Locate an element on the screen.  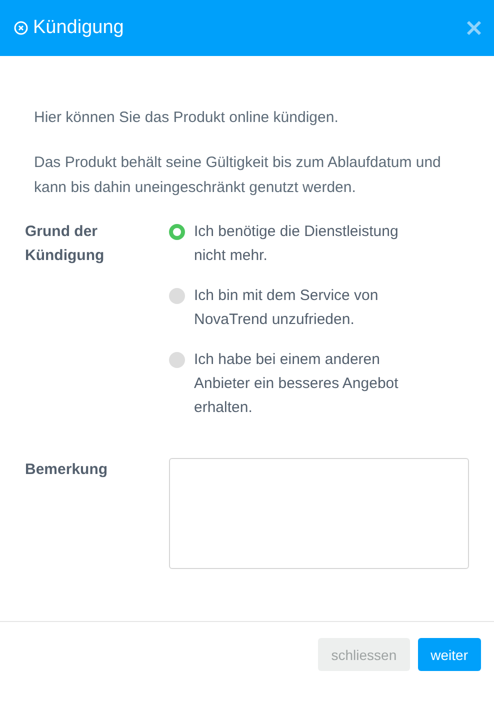
reason-label: Grund der Kündigung is located at coordinates (65, 244).